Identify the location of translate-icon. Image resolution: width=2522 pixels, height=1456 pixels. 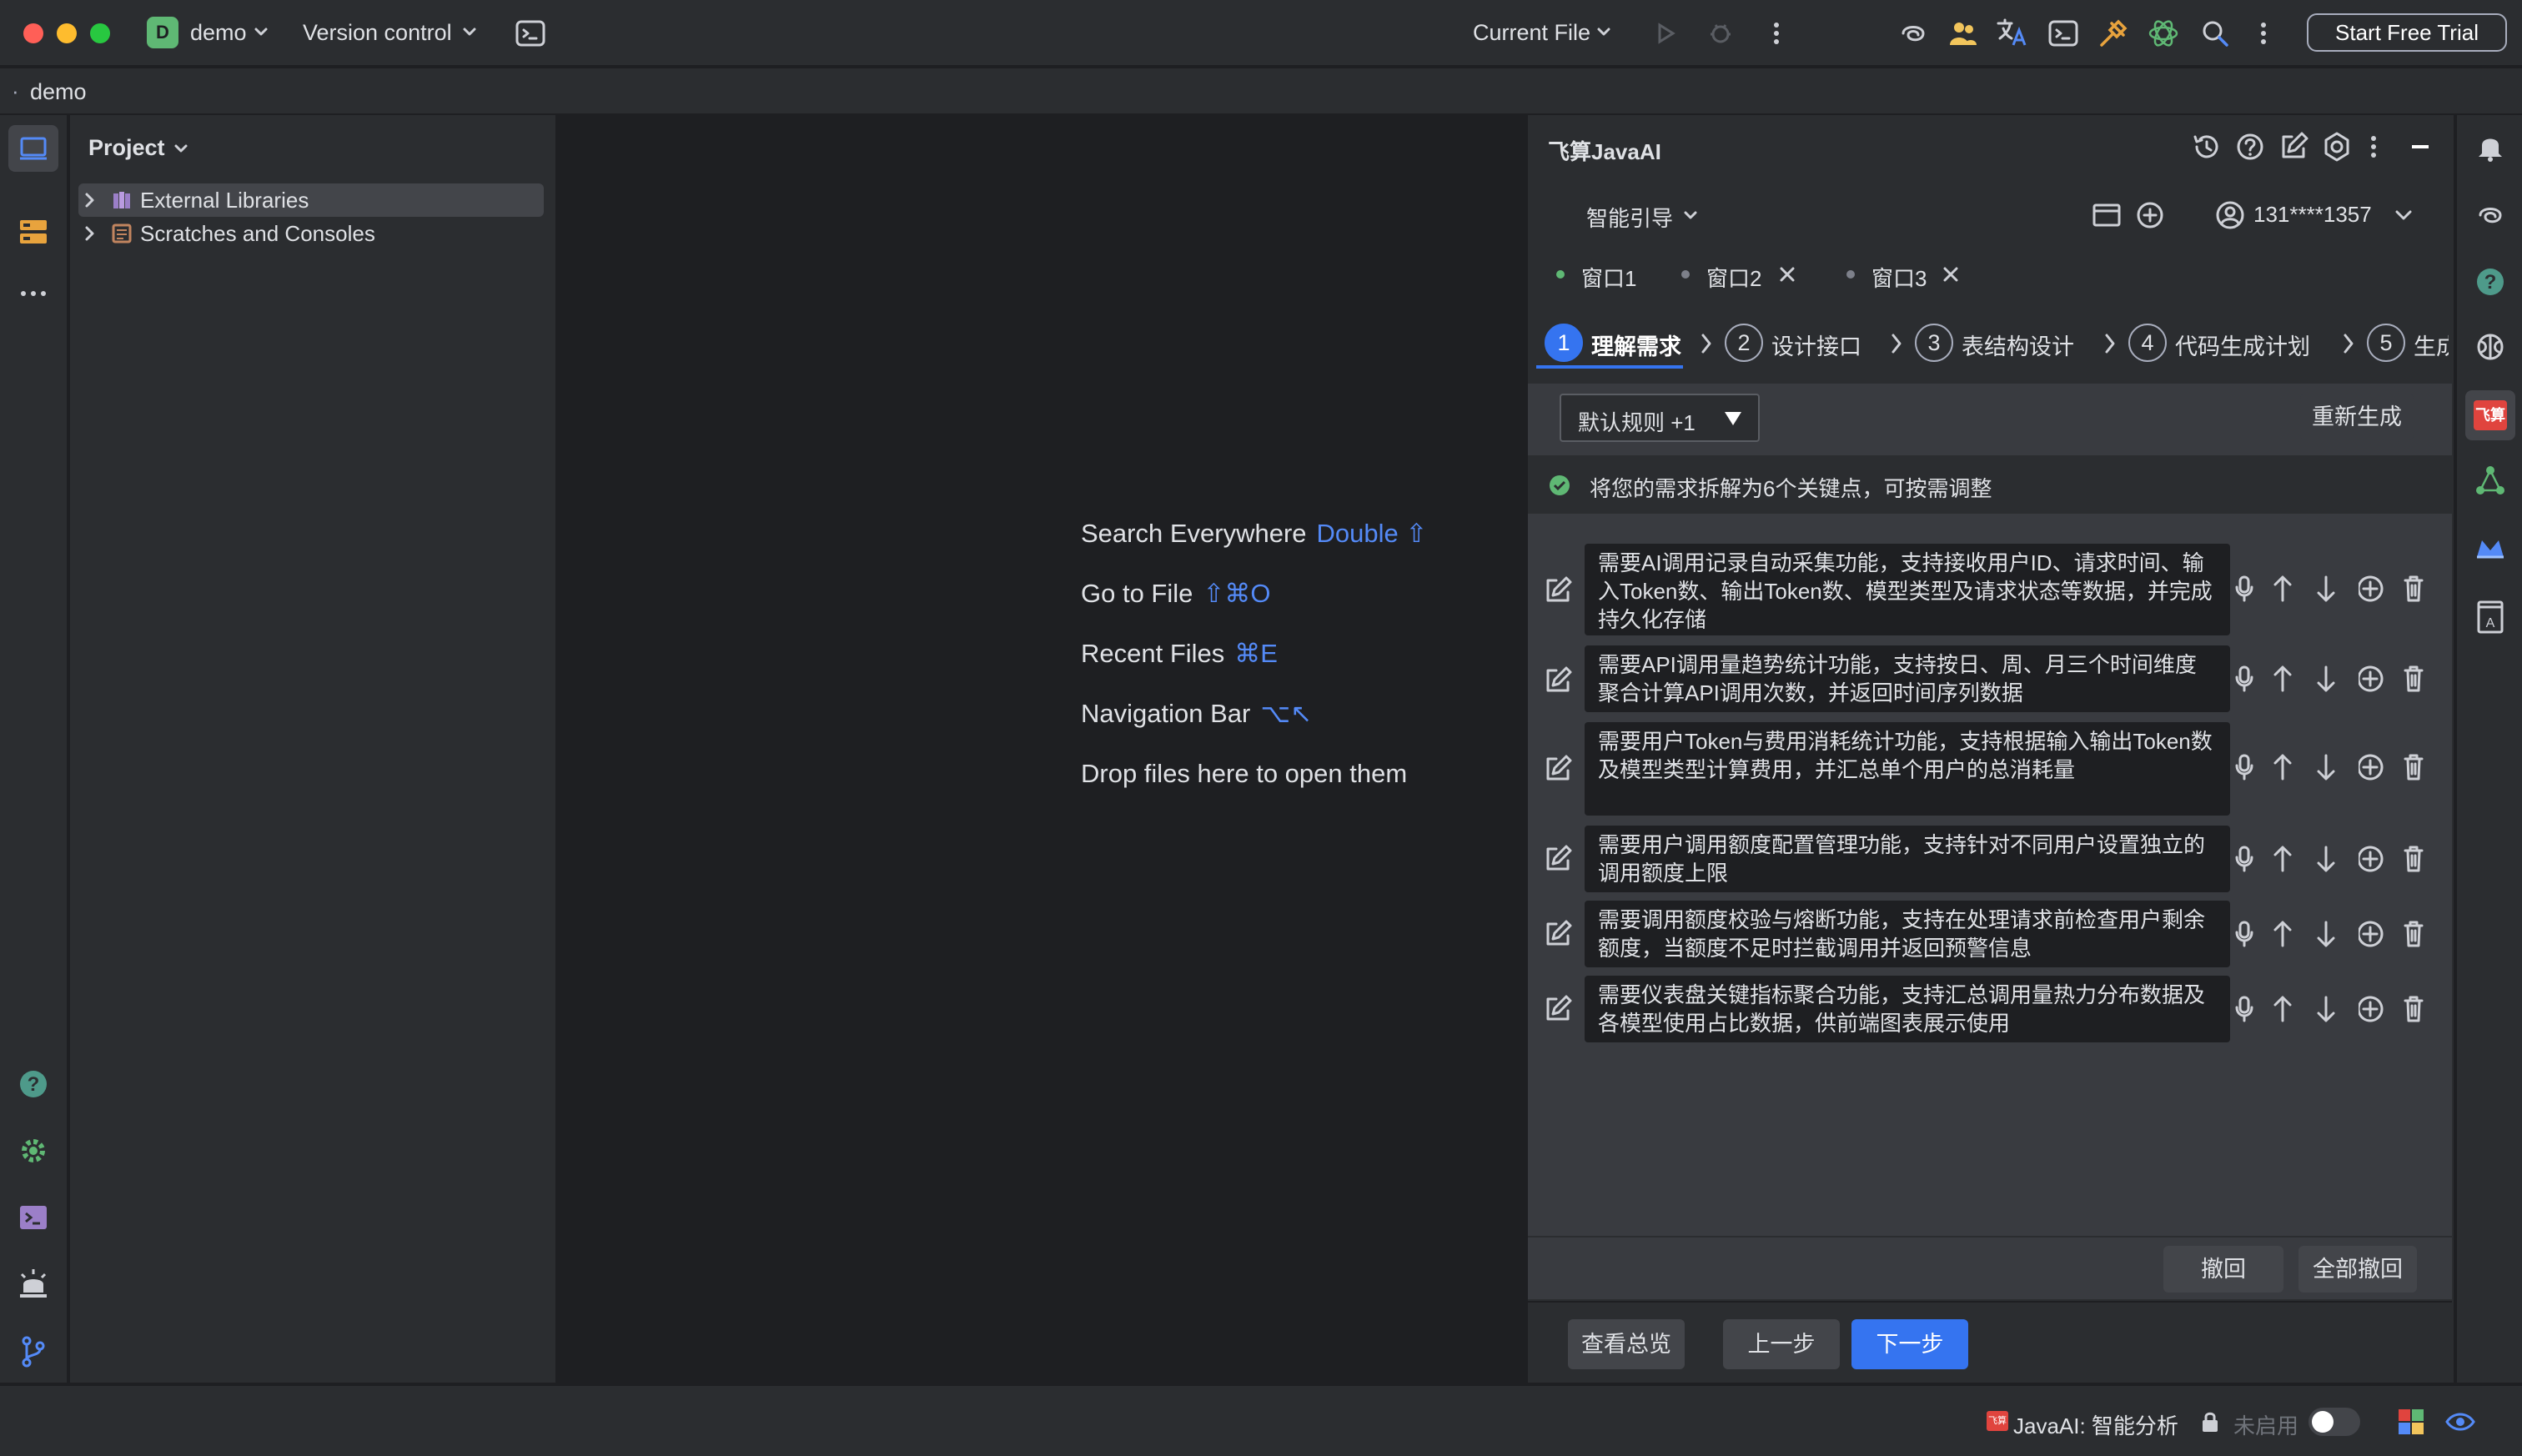
(2012, 33).